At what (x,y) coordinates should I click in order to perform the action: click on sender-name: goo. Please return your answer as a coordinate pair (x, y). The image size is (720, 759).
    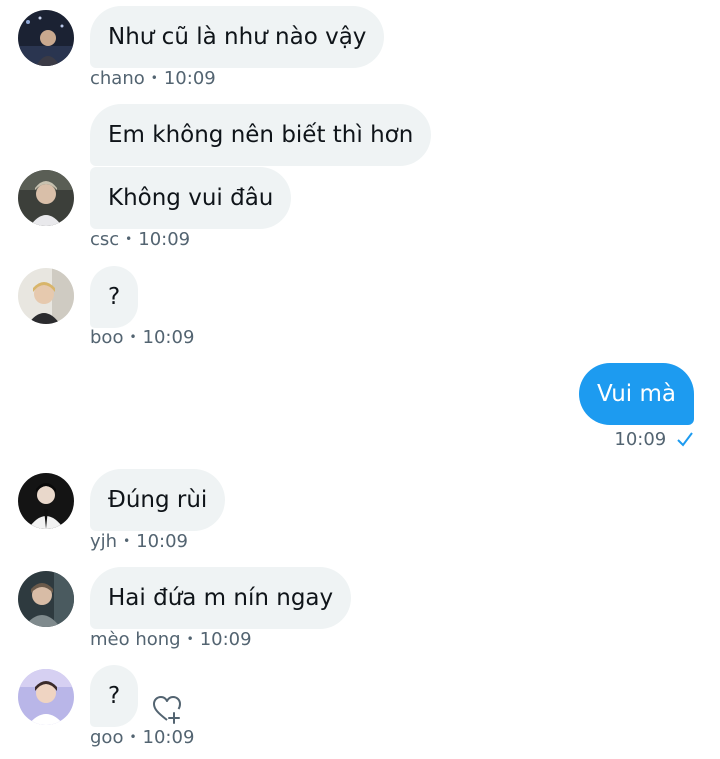
    Looking at the image, I should click on (106, 737).